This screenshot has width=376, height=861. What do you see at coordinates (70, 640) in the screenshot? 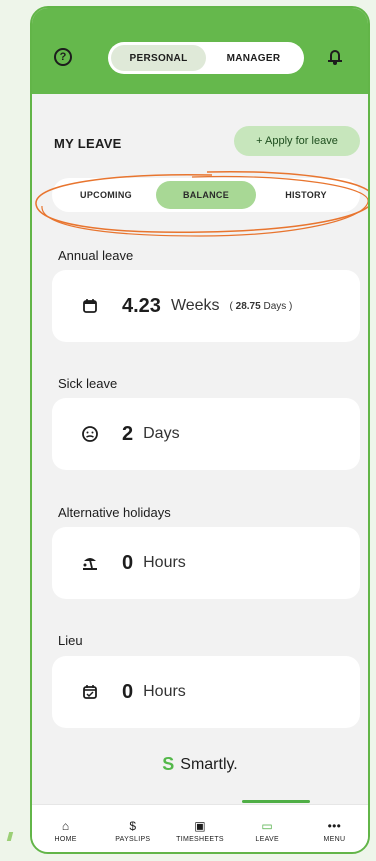
I see `lieu-title: Lieu` at bounding box center [70, 640].